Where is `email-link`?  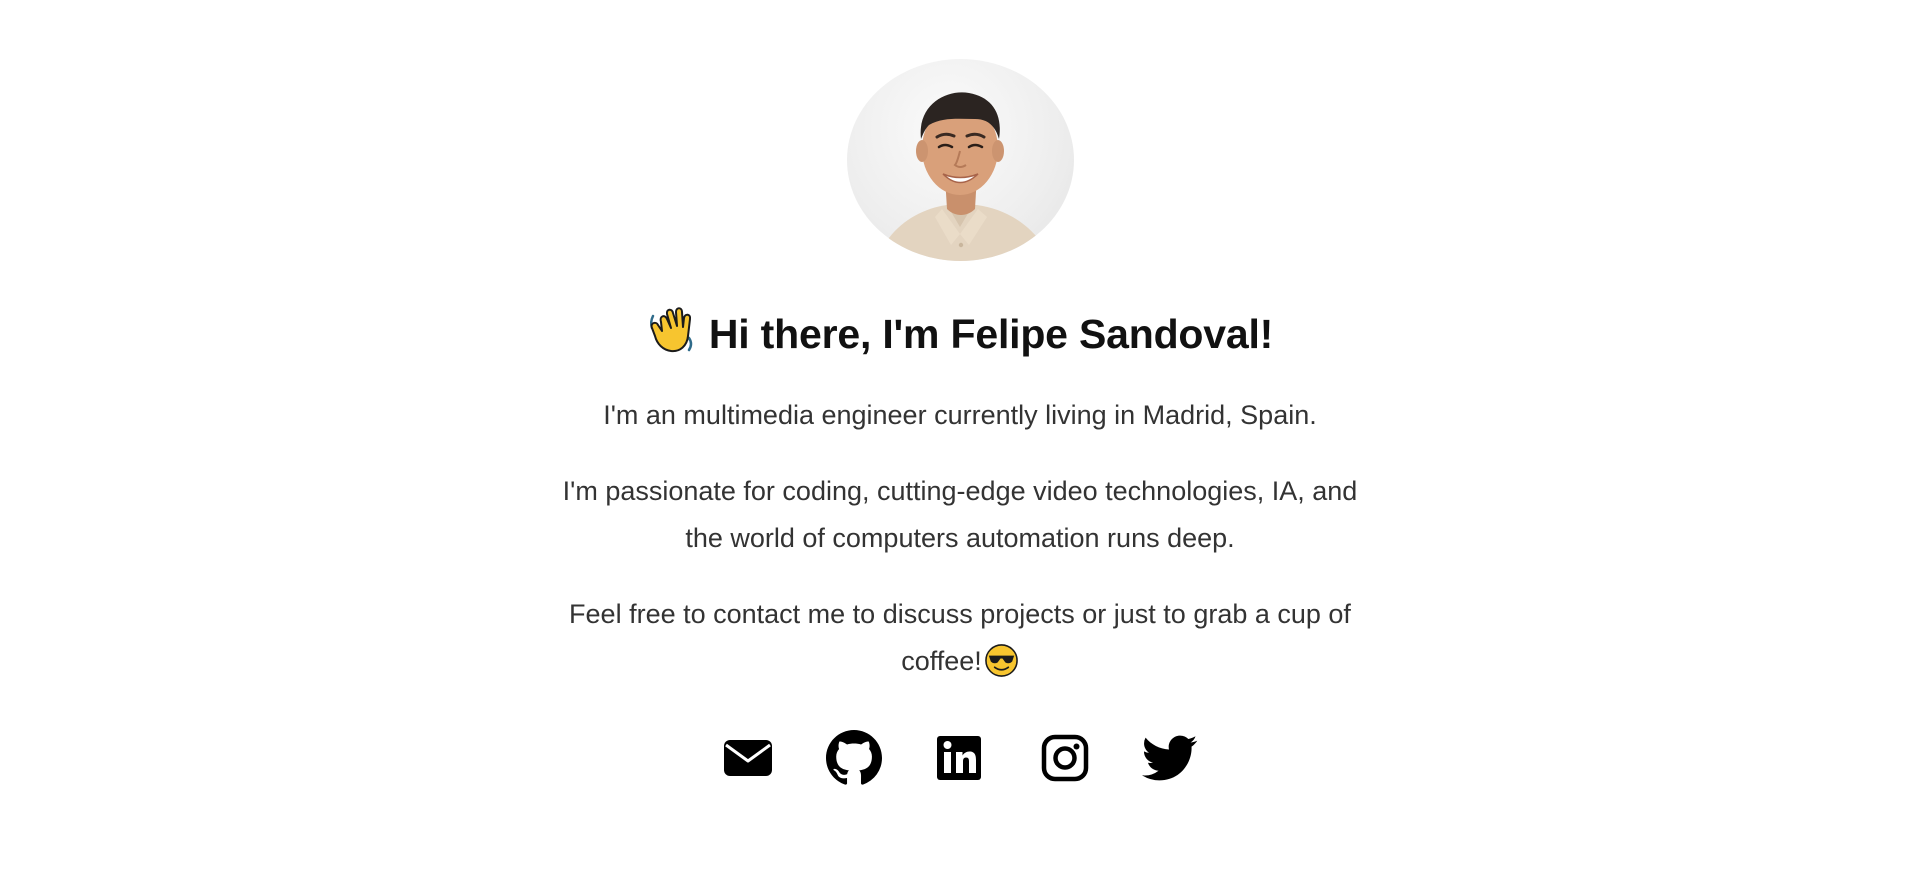
email-link is located at coordinates (748, 758).